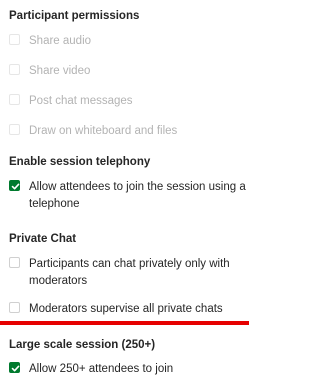 The image size is (320, 387). What do you see at coordinates (74, 16) in the screenshot?
I see `participant-permissions-heading: Participant permissions` at bounding box center [74, 16].